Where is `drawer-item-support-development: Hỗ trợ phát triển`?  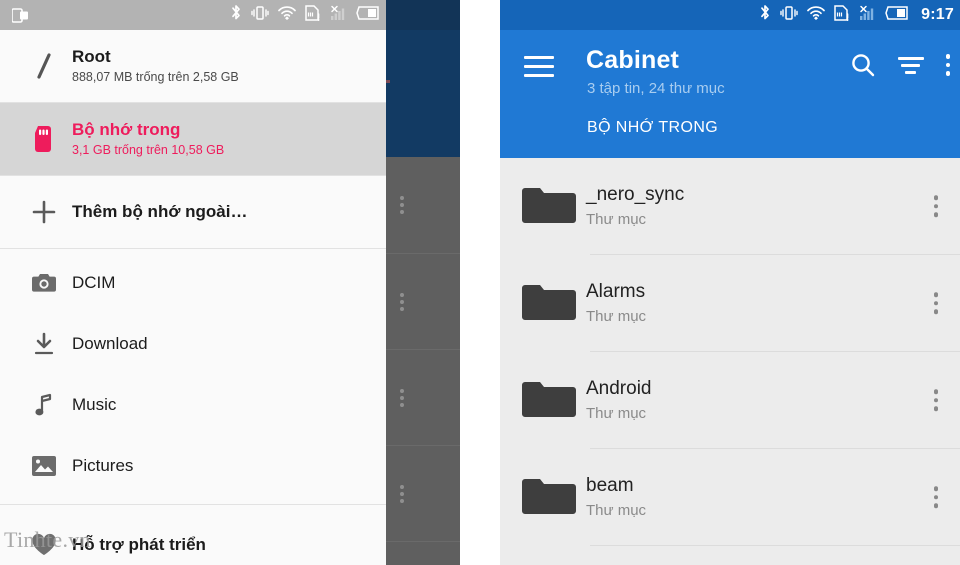
drawer-item-support-development: Hỗ trợ phát triển is located at coordinates (193, 539).